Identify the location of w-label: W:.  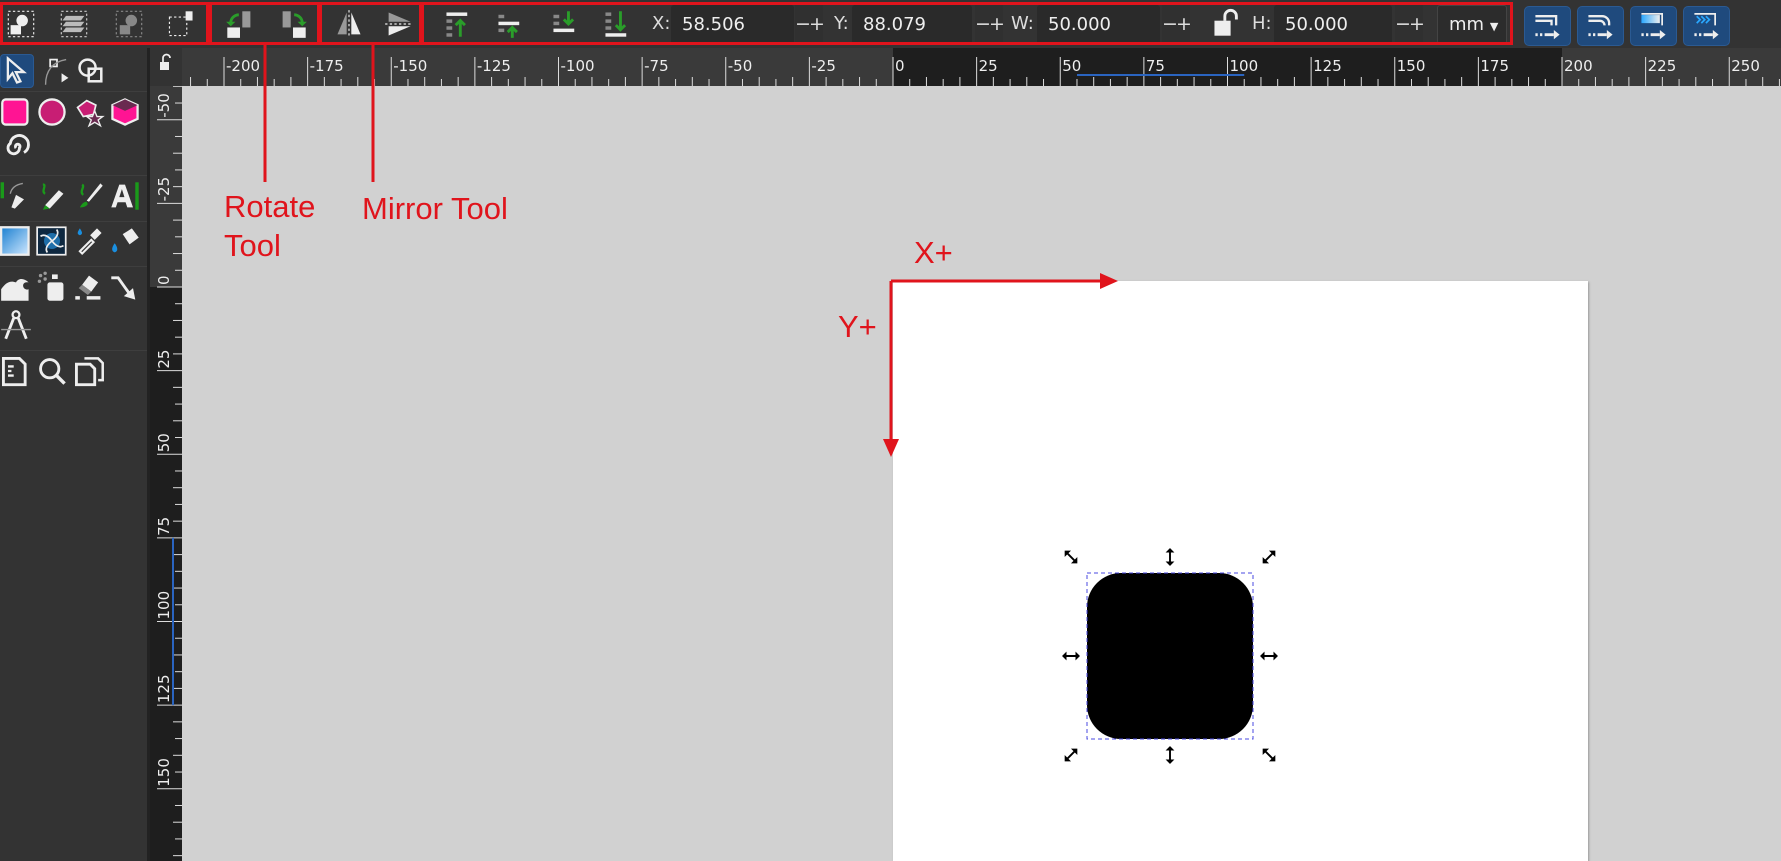
(1022, 23).